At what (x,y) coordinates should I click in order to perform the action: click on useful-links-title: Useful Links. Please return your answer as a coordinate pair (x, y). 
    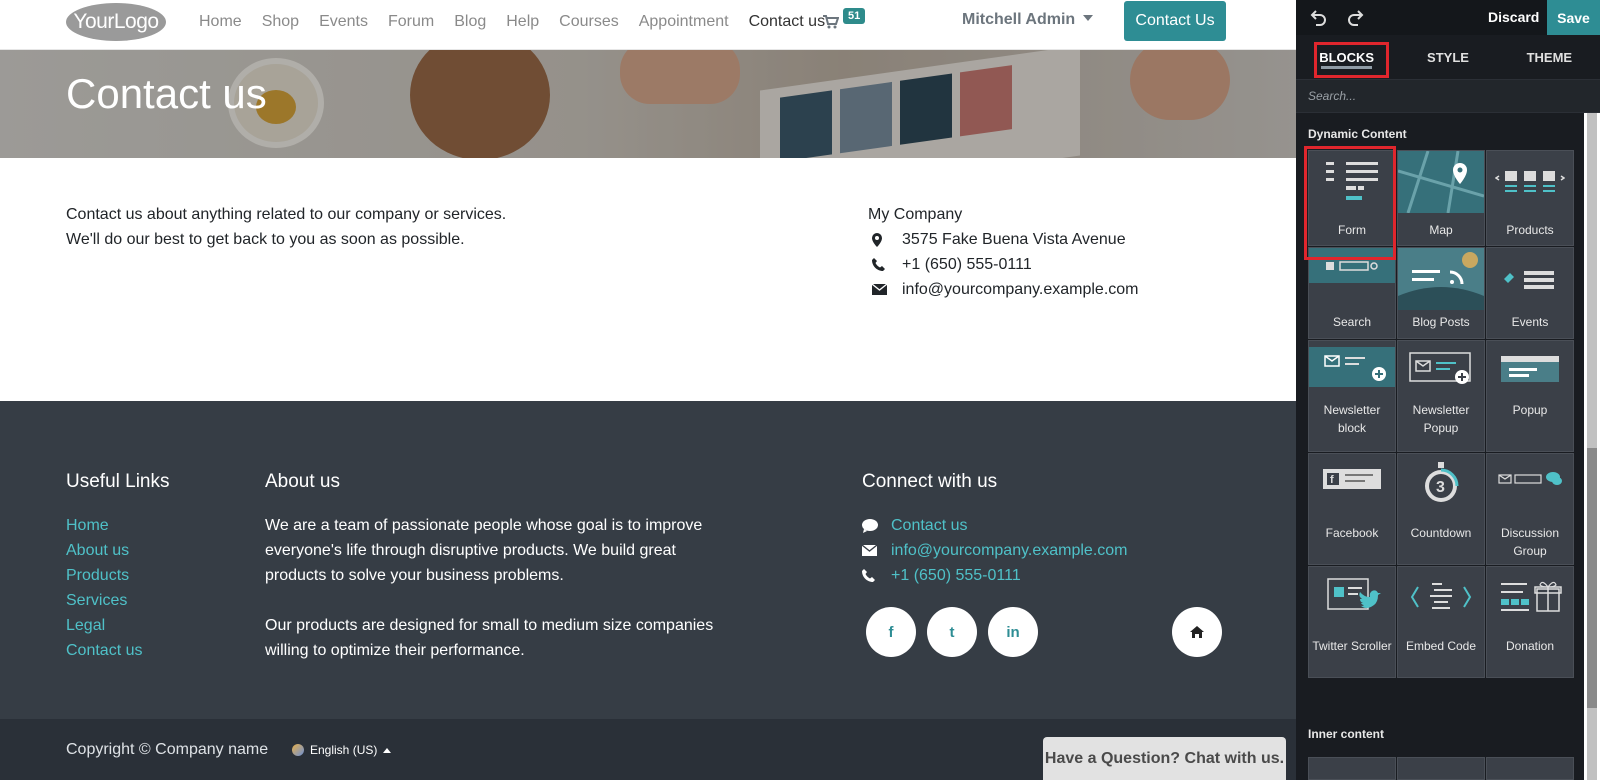
    Looking at the image, I should click on (118, 481).